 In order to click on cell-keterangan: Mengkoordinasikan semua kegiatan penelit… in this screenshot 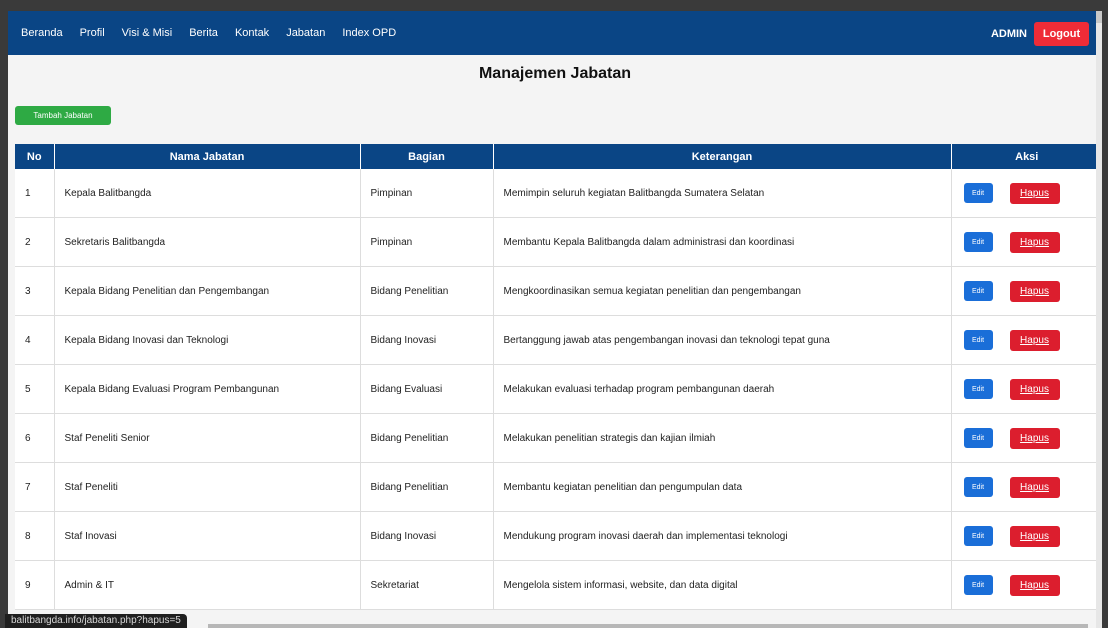, I will do `click(722, 291)`.